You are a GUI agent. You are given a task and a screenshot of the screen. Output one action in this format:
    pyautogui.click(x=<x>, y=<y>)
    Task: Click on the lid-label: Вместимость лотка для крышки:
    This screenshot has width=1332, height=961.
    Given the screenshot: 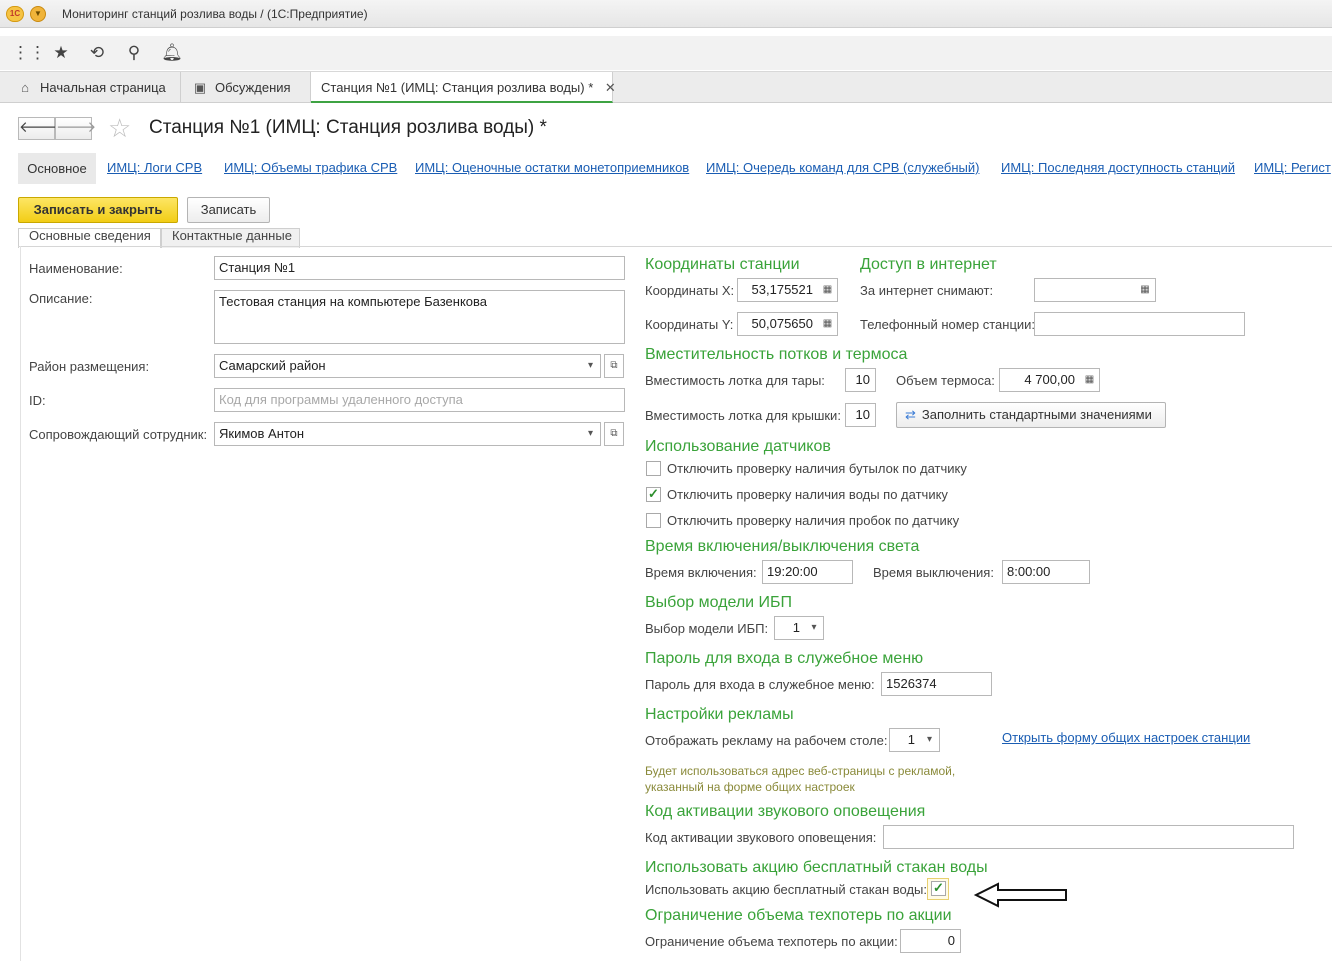 What is the action you would take?
    pyautogui.click(x=743, y=415)
    